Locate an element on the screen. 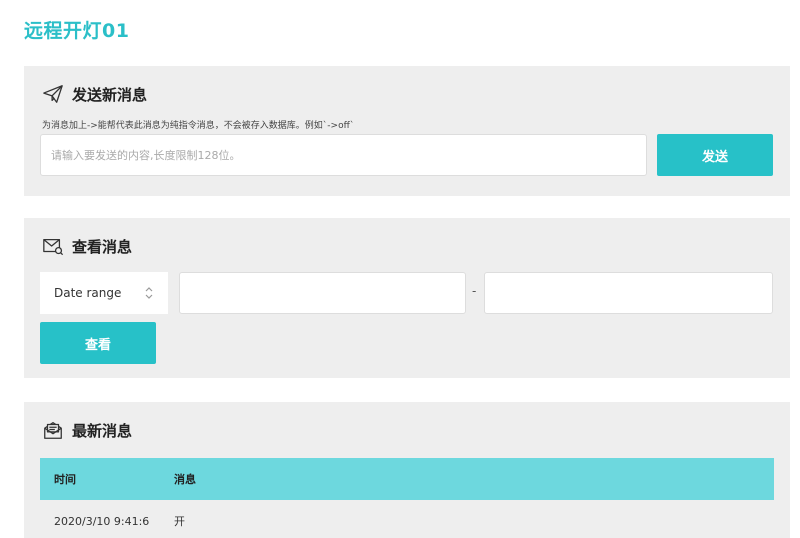  view-button: 查看 is located at coordinates (98, 343).